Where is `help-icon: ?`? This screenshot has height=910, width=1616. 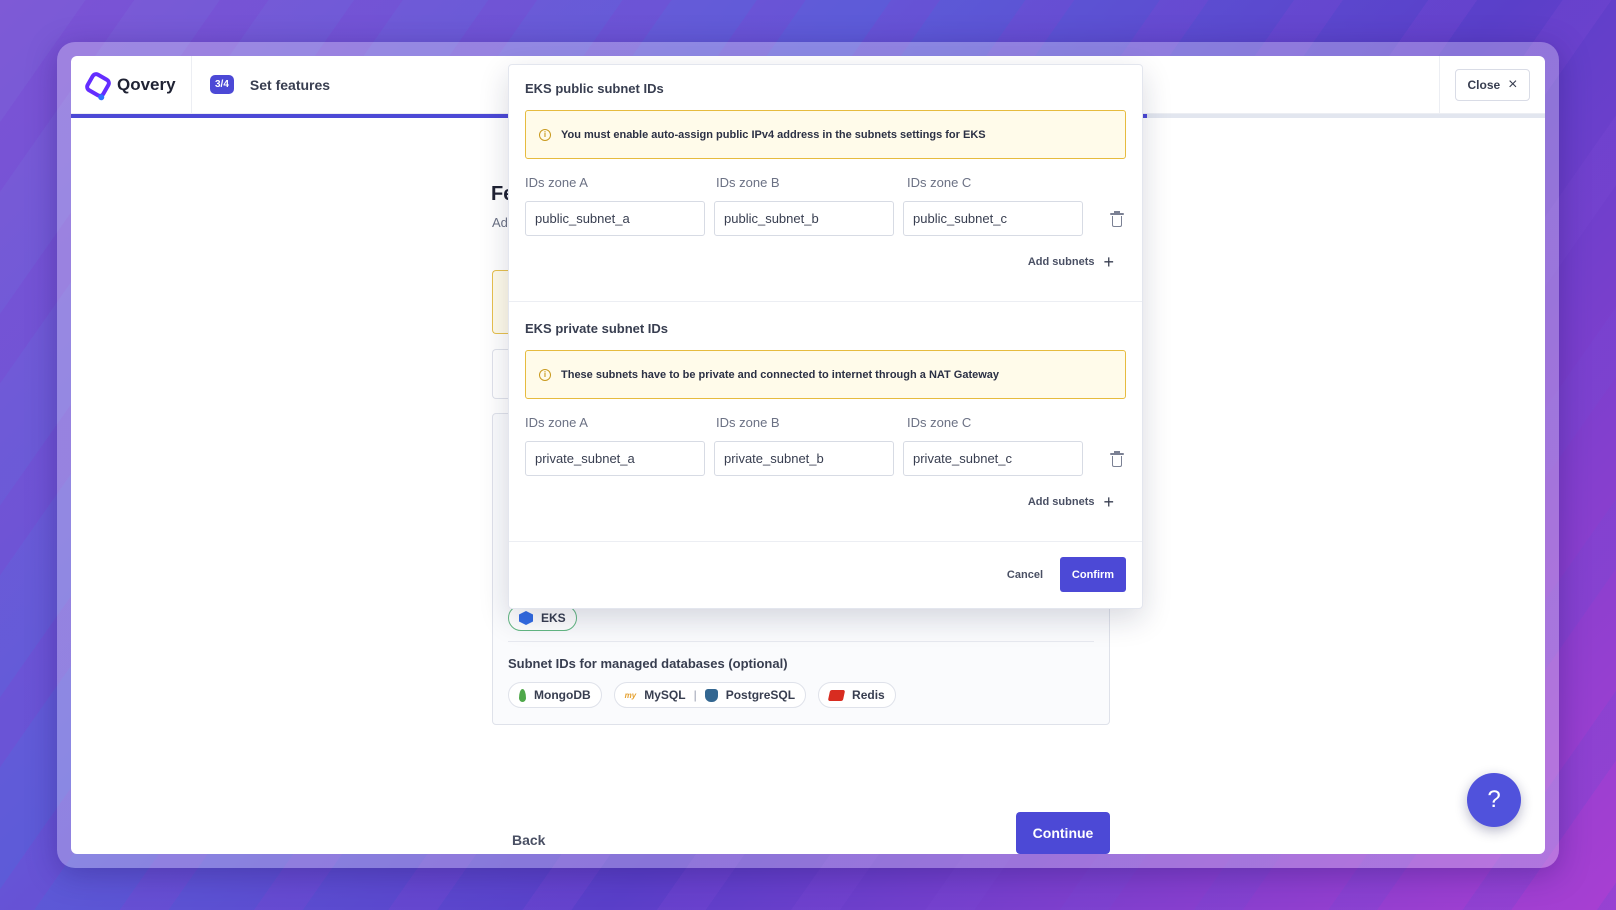 help-icon: ? is located at coordinates (1494, 799).